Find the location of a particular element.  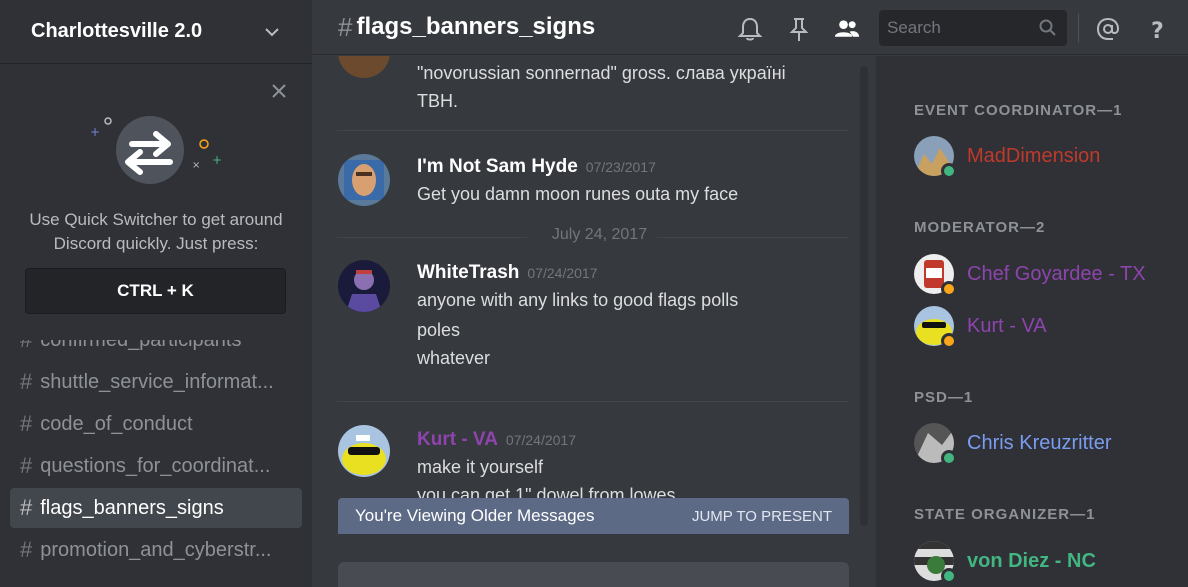

role-header: EVENT COORDINATOR—1 is located at coordinates (1018, 110).